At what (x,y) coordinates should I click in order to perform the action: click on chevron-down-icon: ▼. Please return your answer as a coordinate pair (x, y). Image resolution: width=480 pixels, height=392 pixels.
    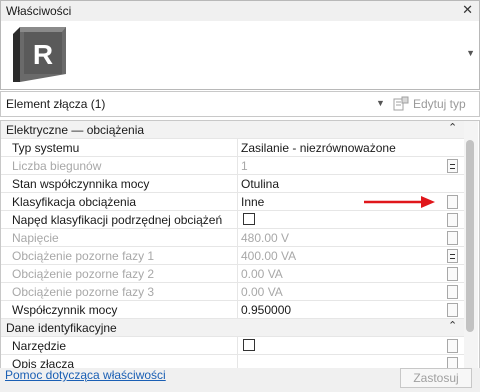
    Looking at the image, I should click on (380, 103).